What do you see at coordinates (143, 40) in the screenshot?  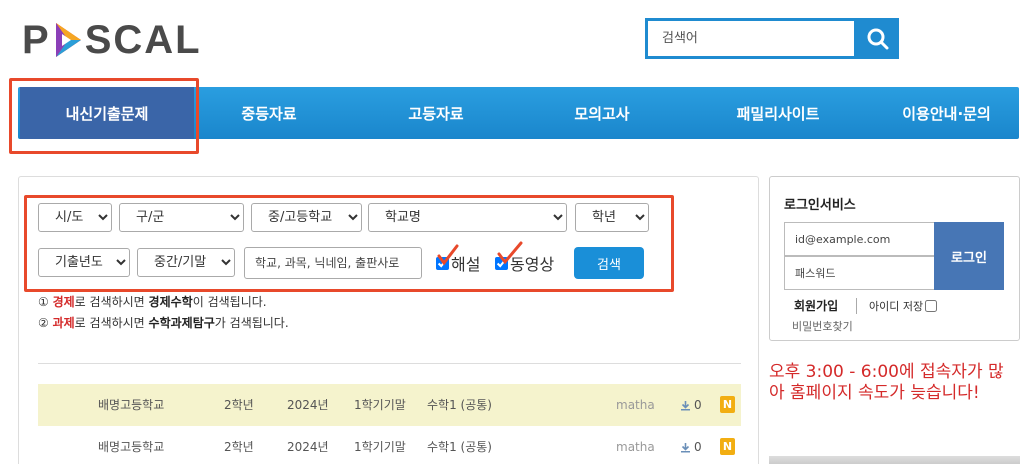 I see `logo-letters-scal: SCAL` at bounding box center [143, 40].